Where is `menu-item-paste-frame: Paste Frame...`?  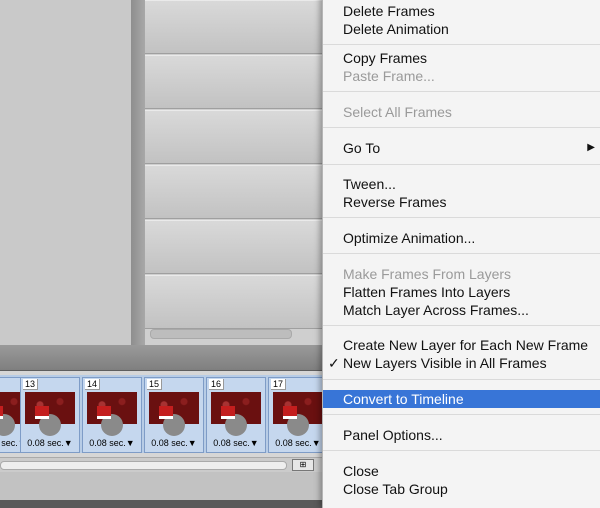
menu-item-paste-frame: Paste Frame... is located at coordinates (389, 76).